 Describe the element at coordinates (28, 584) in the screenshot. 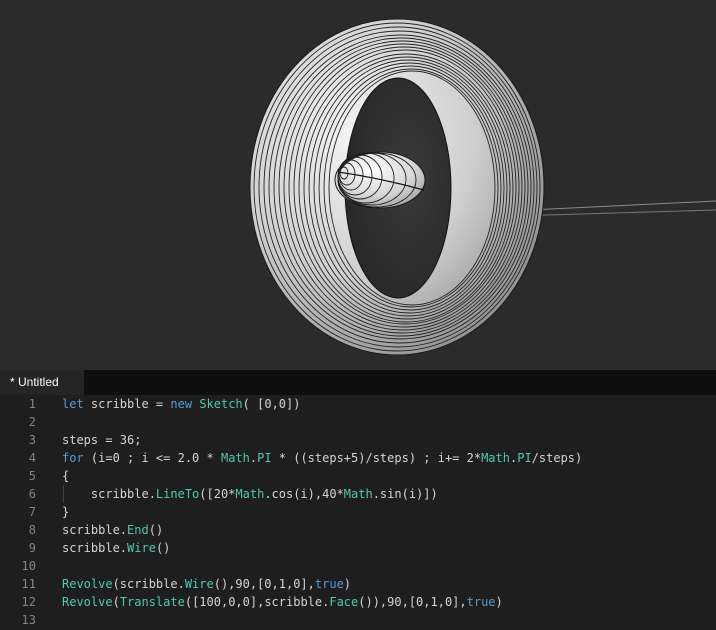

I see `line-number: 11` at that location.